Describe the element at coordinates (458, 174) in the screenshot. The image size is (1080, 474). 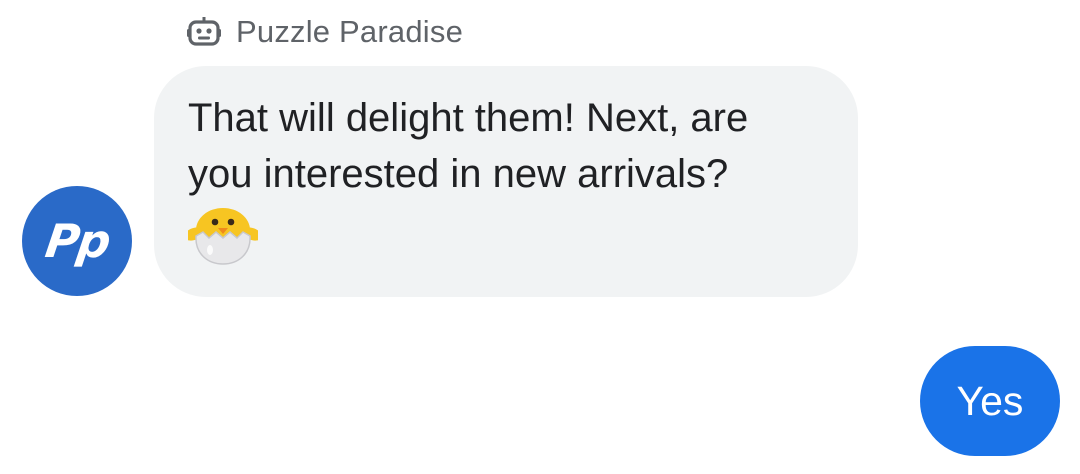
I see `message-line-2: you interested in new arrivals?` at that location.